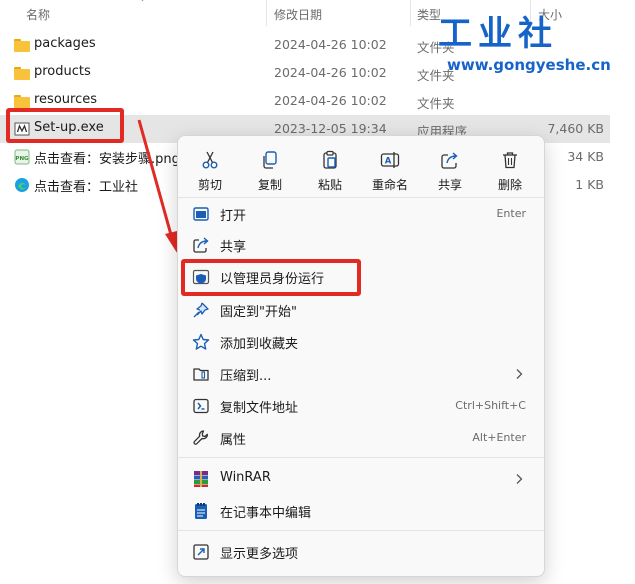 This screenshot has width=635, height=584. Describe the element at coordinates (511, 213) in the screenshot. I see `menu-item-shortcut: Enter` at that location.